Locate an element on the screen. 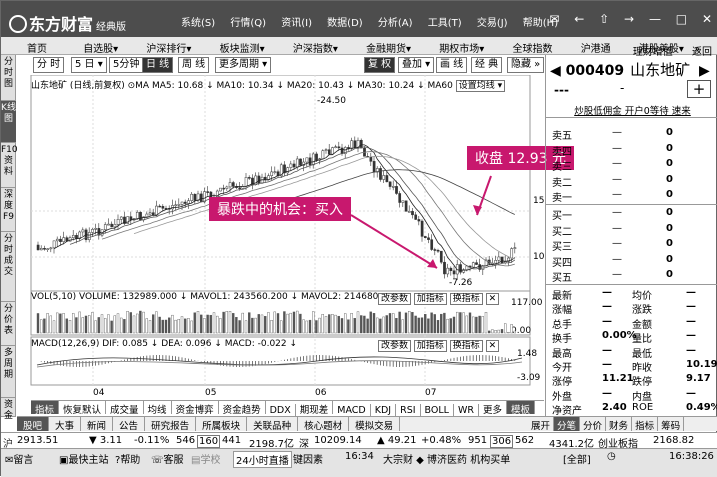 Image resolution: width=717 pixels, height=477 pixels. indicator-tab-7: 期现差 is located at coordinates (315, 408).